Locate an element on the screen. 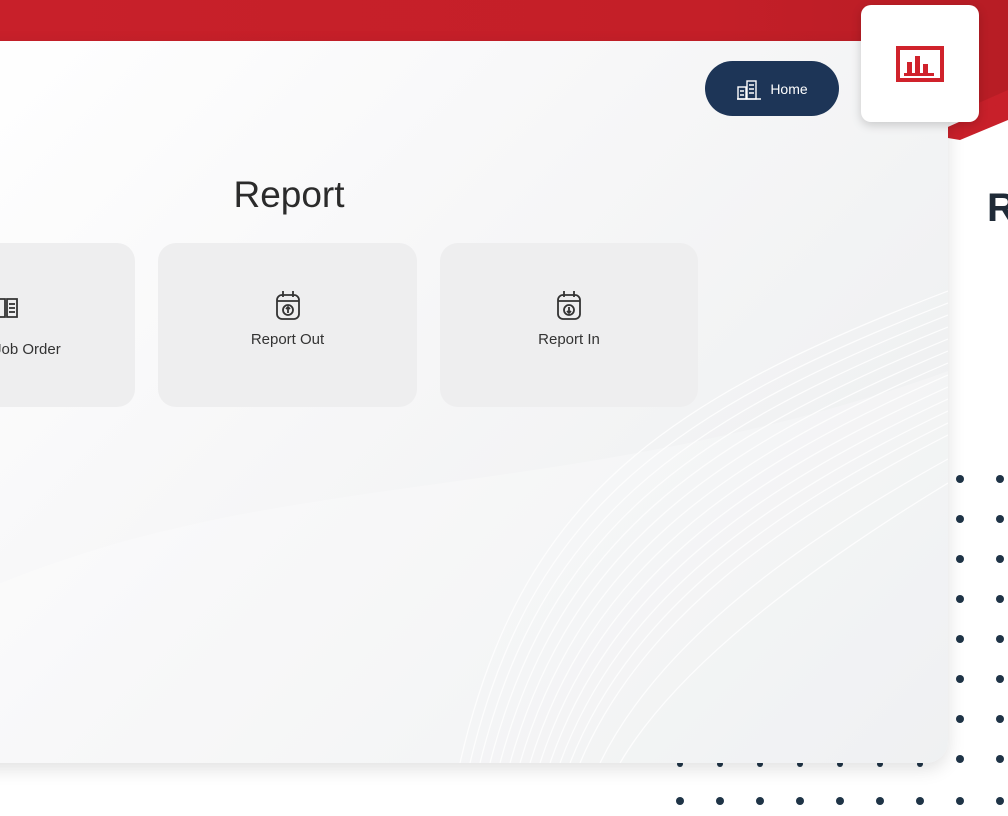 The image size is (1008, 816). home-button: Home is located at coordinates (772, 88).